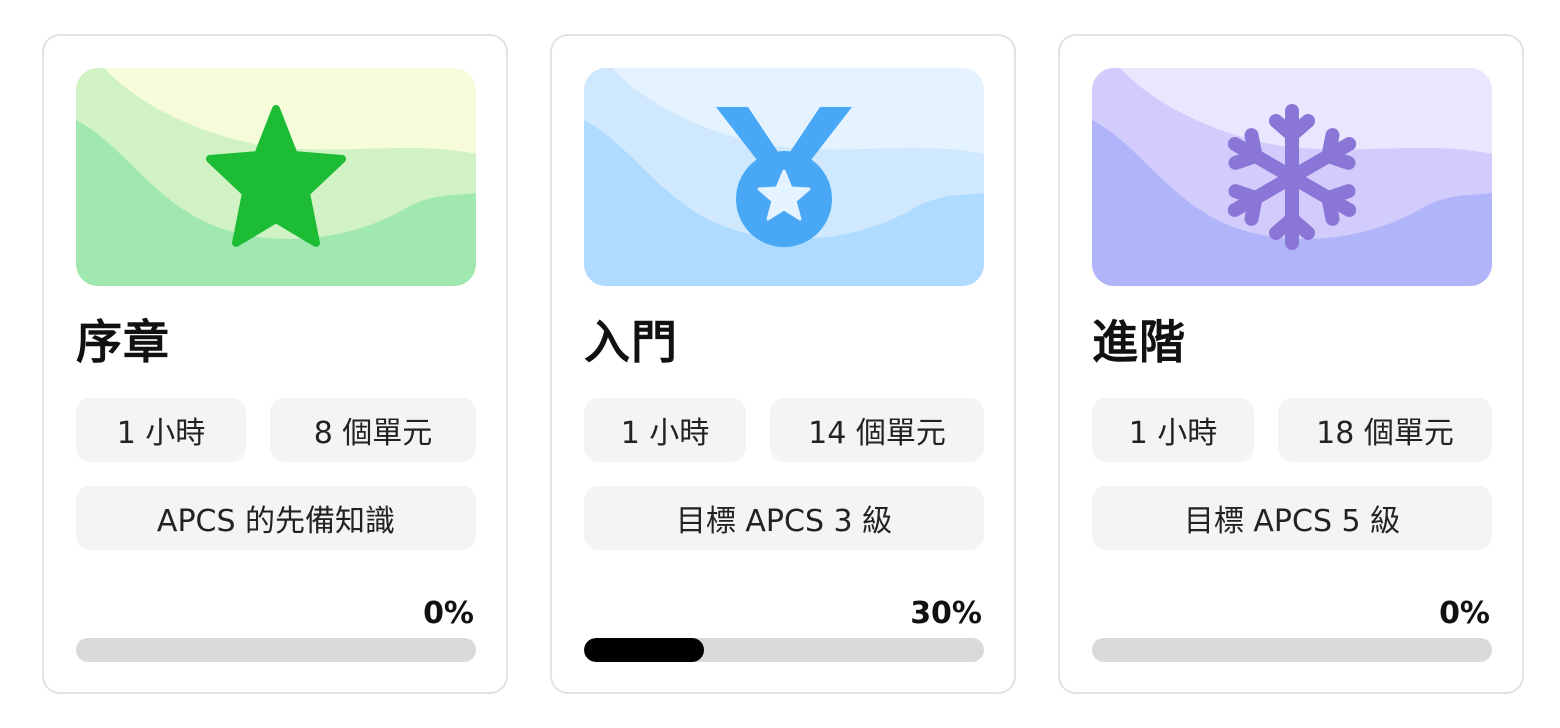 The image size is (1560, 728). I want to click on units-badge: 8 個單元, so click(373, 430).